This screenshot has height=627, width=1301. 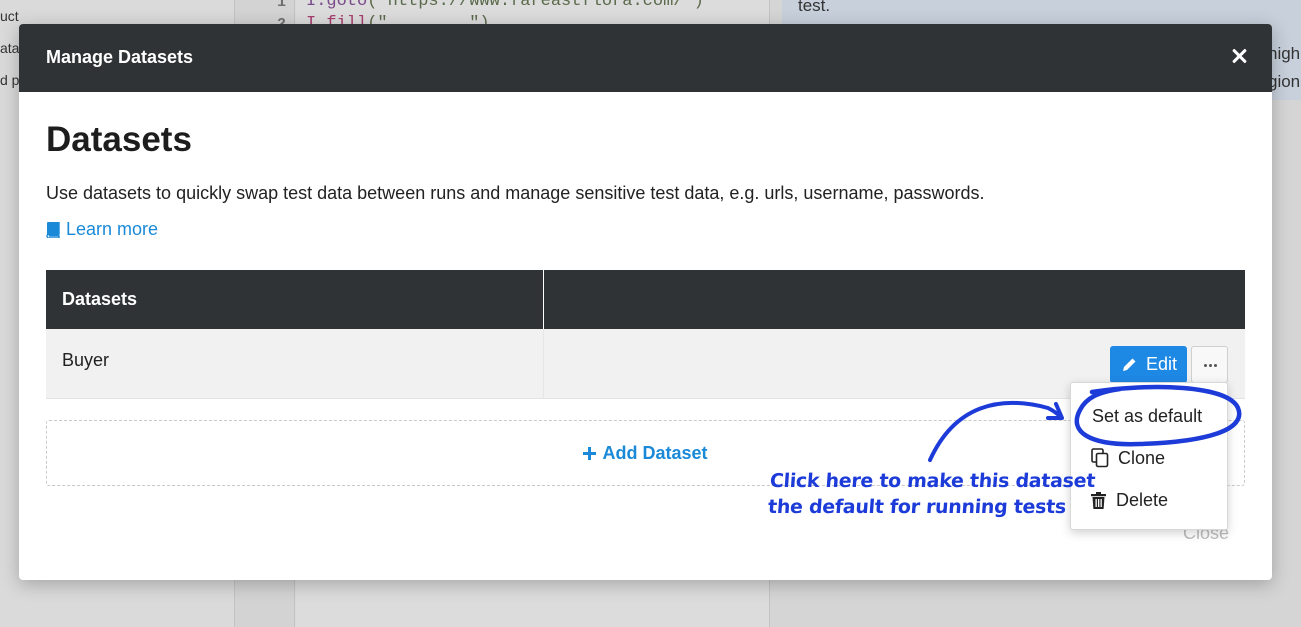 What do you see at coordinates (1149, 416) in the screenshot?
I see `menu-item-set-default: Set as default` at bounding box center [1149, 416].